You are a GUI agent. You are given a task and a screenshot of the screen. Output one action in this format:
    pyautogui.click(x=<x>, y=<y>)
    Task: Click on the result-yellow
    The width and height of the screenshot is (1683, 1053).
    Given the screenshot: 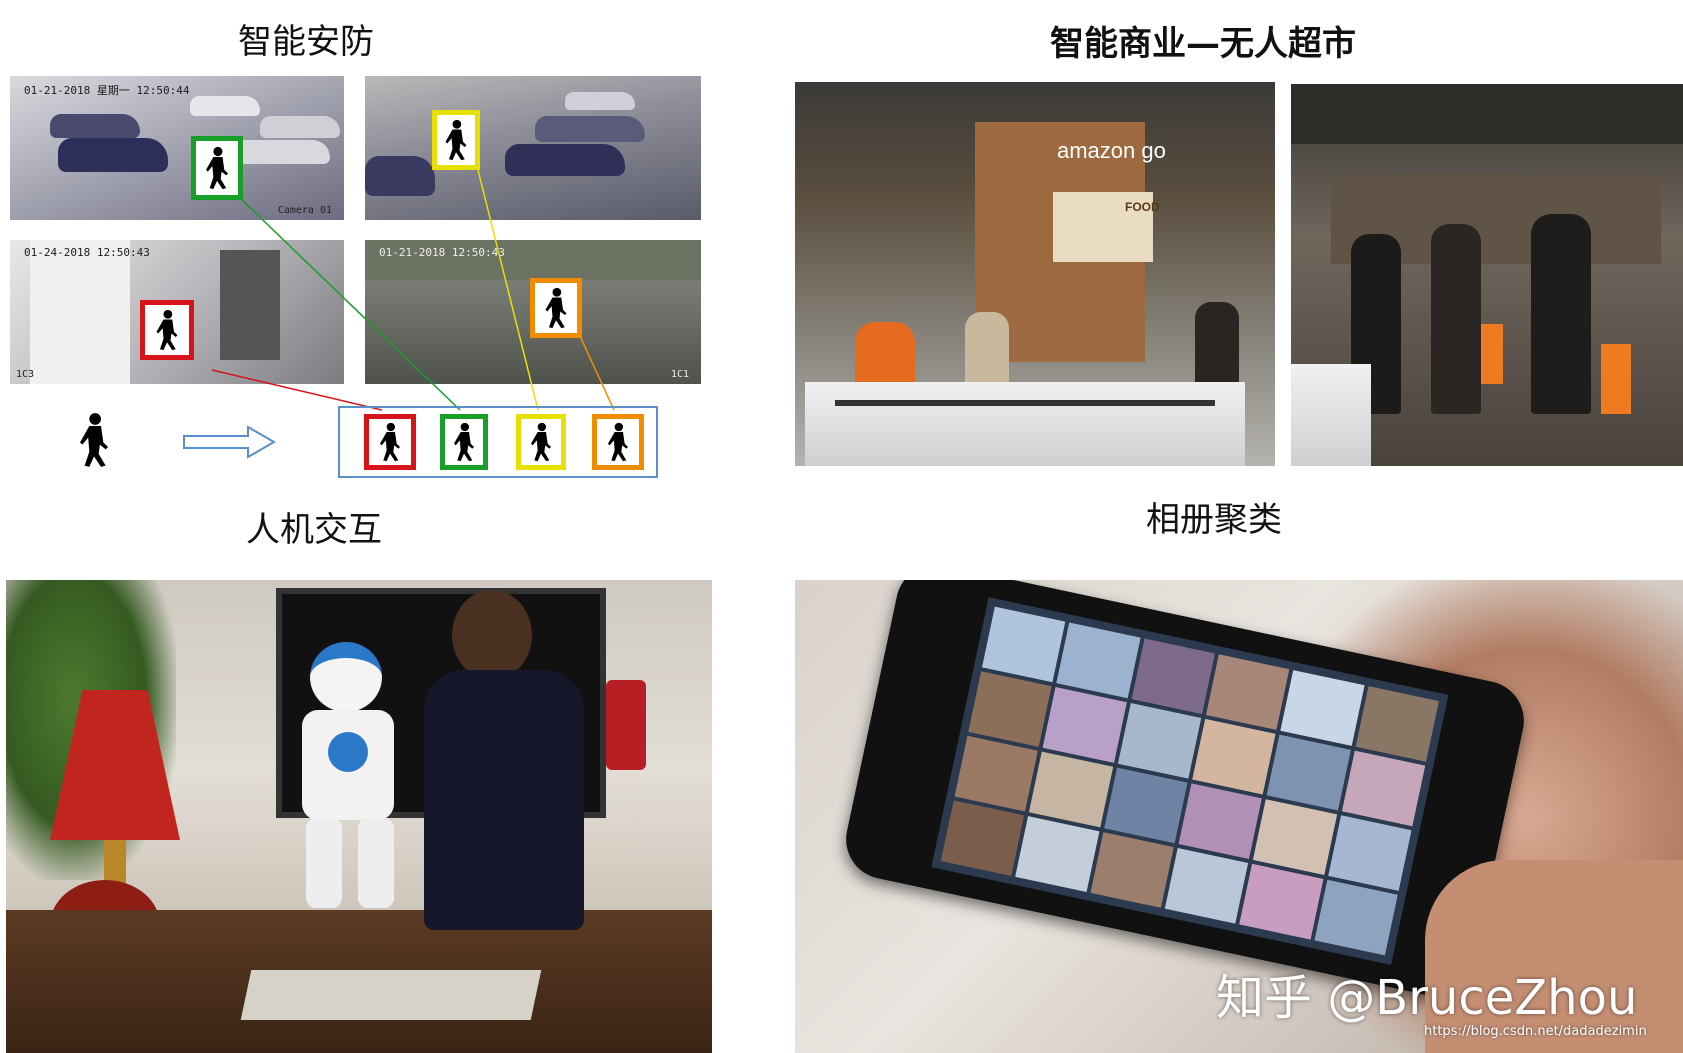 What is the action you would take?
    pyautogui.click(x=541, y=442)
    